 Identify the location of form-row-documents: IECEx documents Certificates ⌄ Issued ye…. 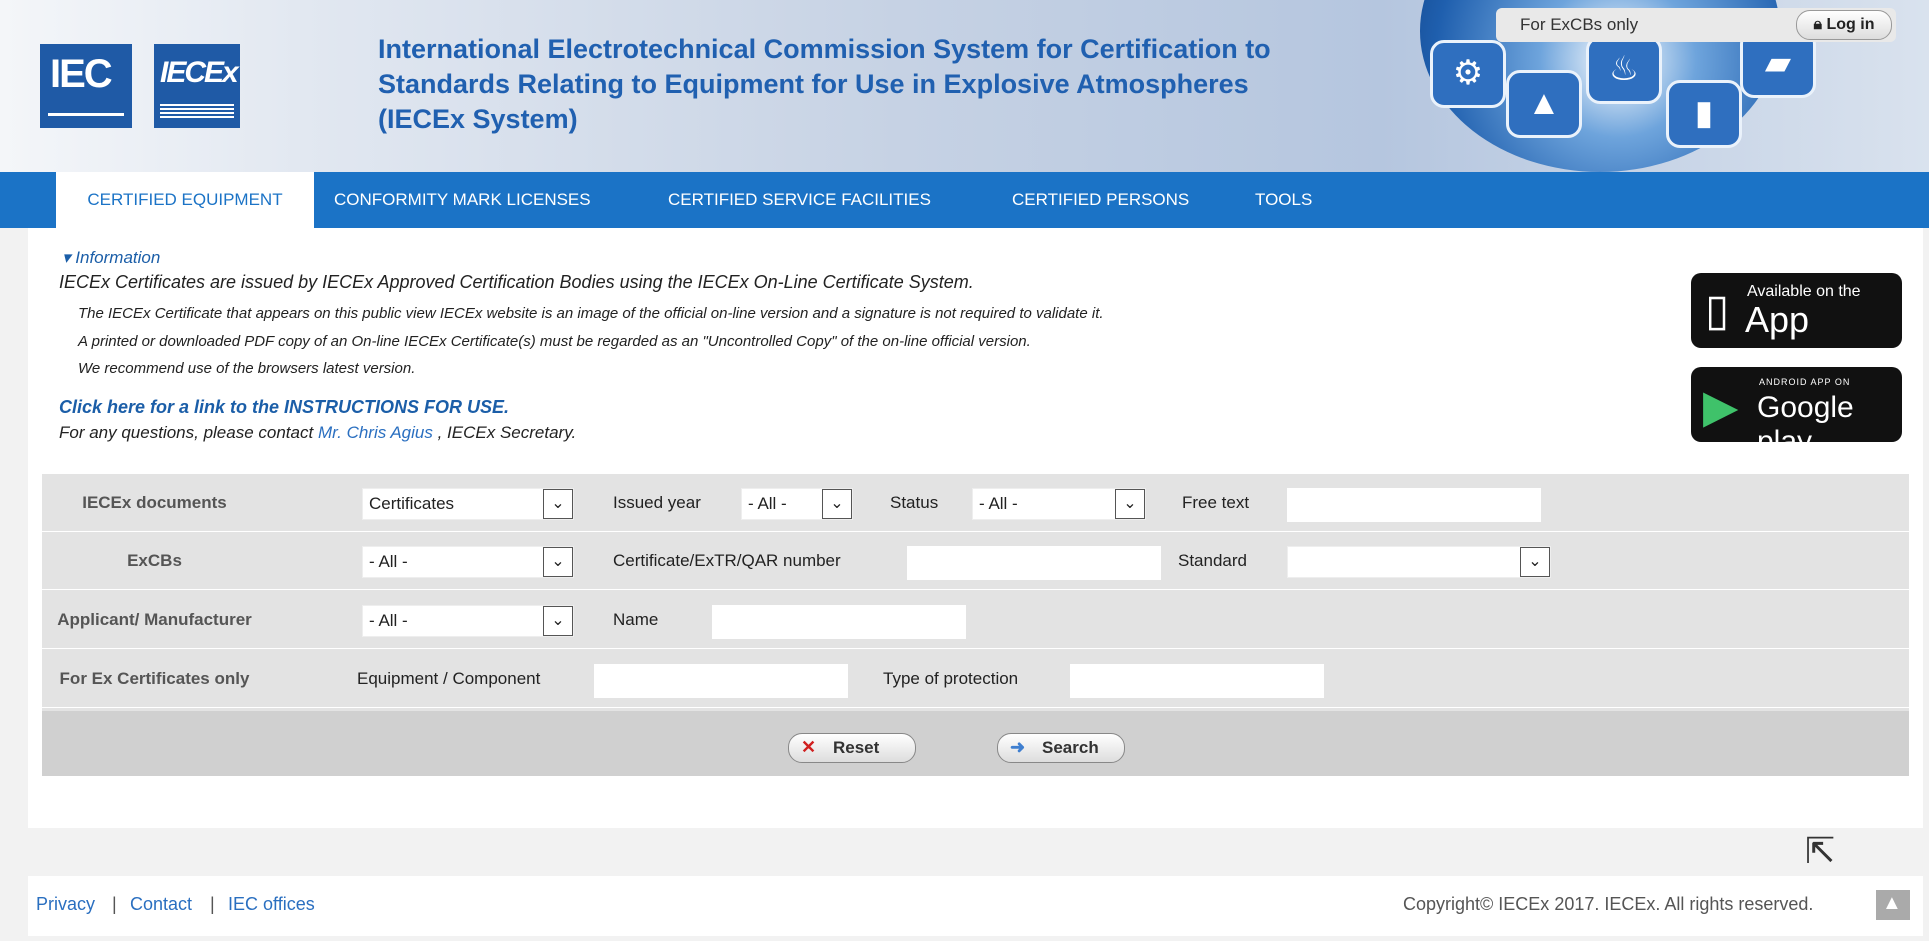
(975, 503).